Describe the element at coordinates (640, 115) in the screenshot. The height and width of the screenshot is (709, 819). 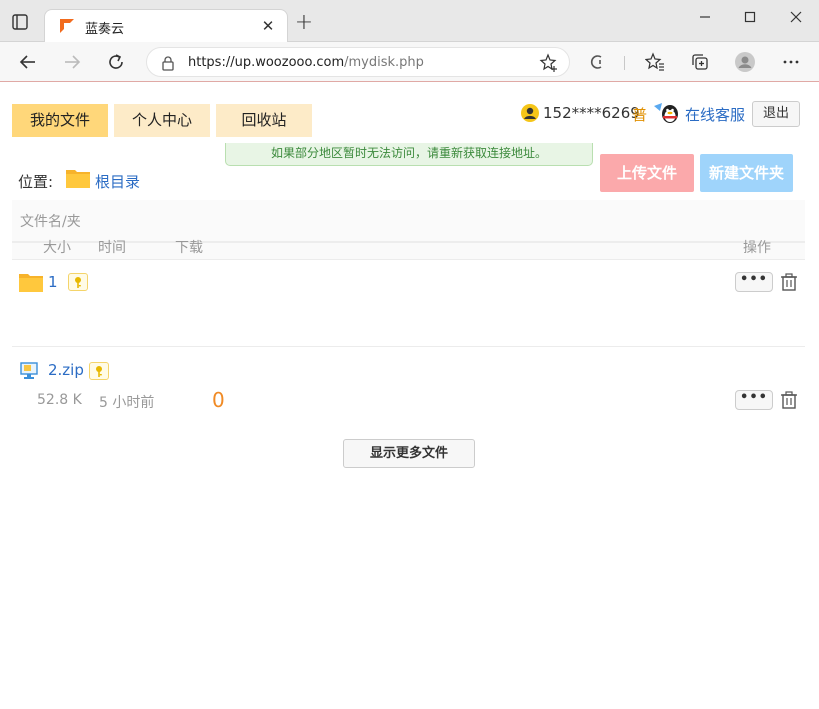
I see `user-level-badge: 普` at that location.